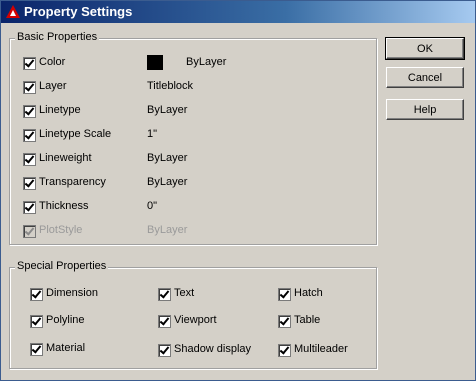 This screenshot has width=476, height=381. I want to click on help-button: Help, so click(425, 109).